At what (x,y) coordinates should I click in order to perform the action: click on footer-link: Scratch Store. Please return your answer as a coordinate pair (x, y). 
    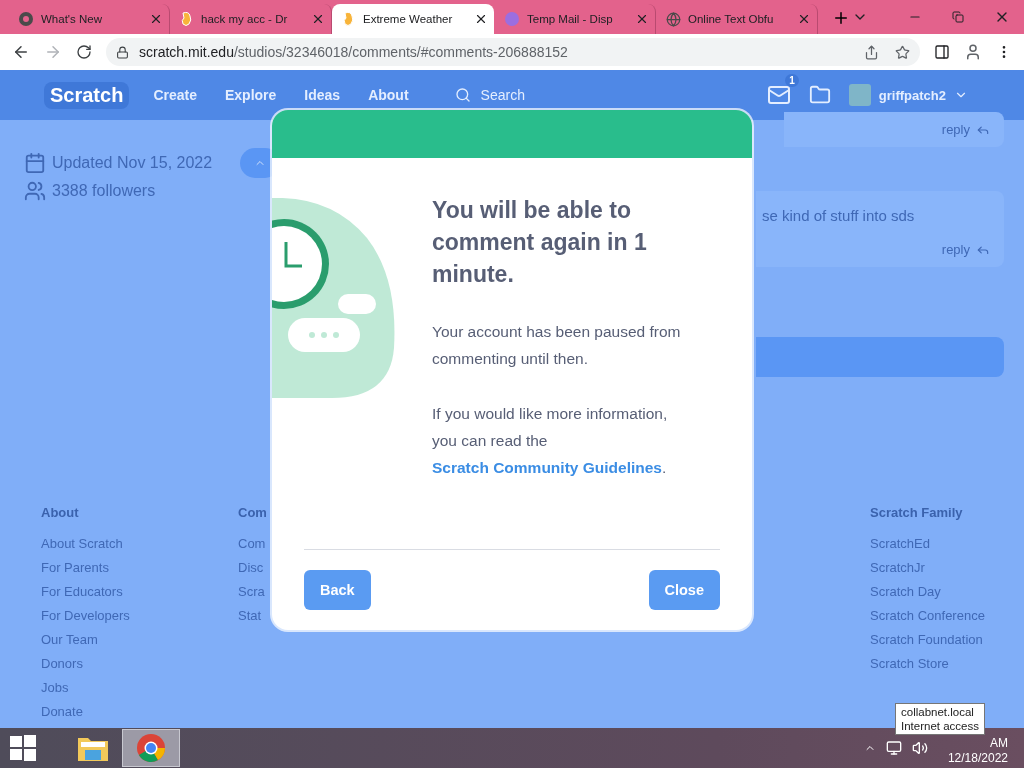
    Looking at the image, I should click on (947, 664).